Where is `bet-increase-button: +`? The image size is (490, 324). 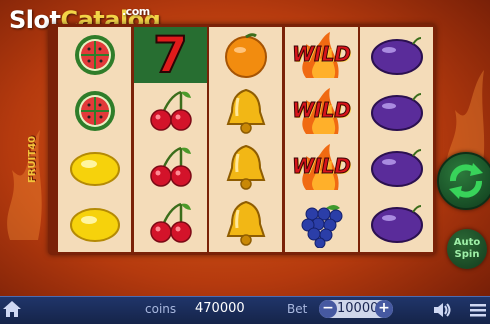
bet-increase-button: + is located at coordinates (384, 309).